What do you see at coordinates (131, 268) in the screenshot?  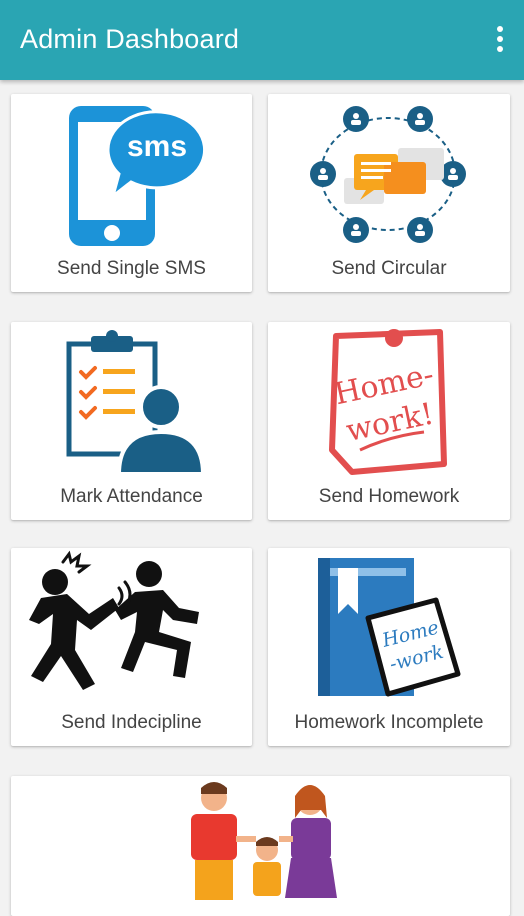 I see `tile-label: Send Single SMS` at bounding box center [131, 268].